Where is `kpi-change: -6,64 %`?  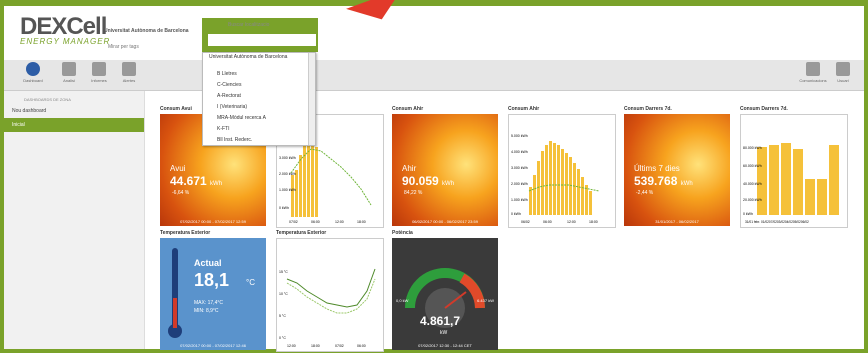
kpi-change: -6,64 % is located at coordinates (181, 193).